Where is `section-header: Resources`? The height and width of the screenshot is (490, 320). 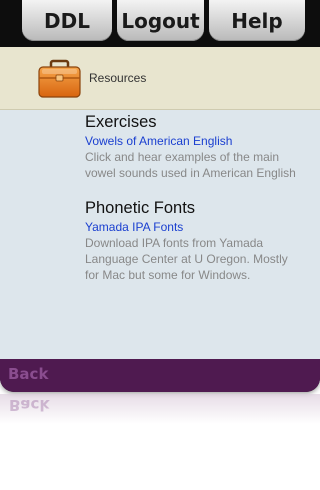 section-header: Resources is located at coordinates (160, 78).